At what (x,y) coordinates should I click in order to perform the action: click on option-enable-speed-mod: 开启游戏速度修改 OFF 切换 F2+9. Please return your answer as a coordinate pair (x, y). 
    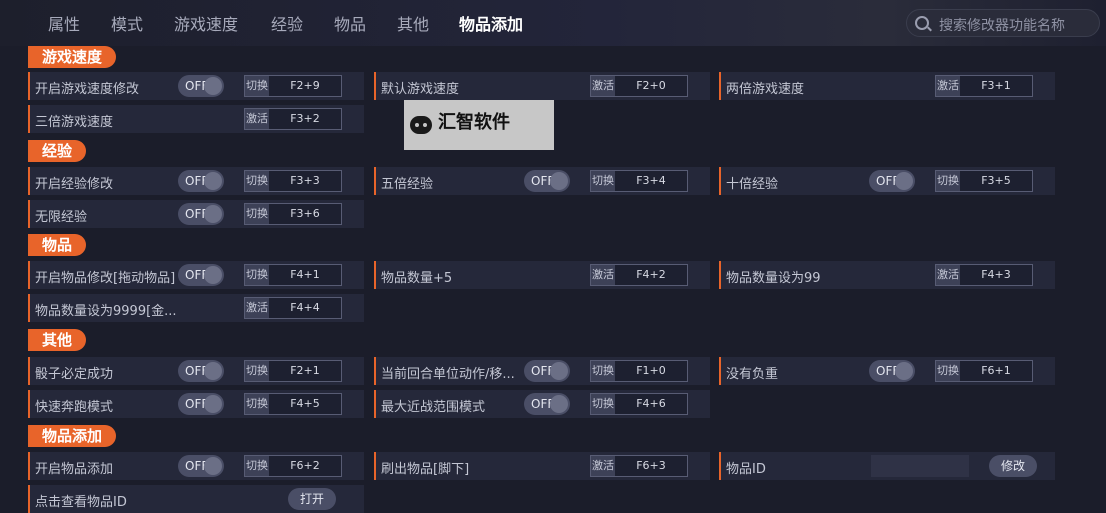
    Looking at the image, I should click on (196, 86).